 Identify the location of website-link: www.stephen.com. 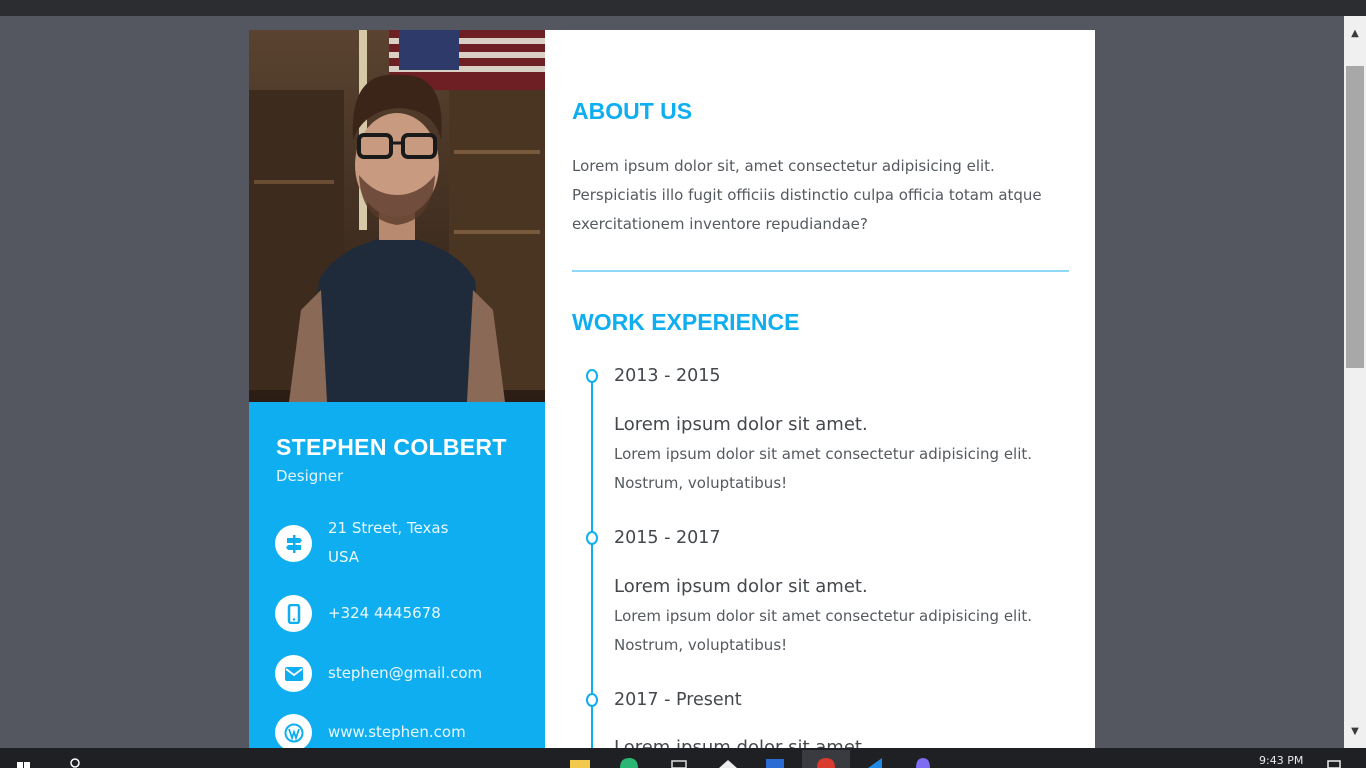
(397, 732).